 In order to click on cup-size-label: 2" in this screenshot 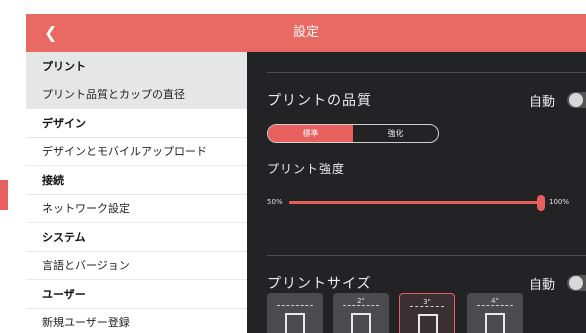, I will do `click(361, 301)`.